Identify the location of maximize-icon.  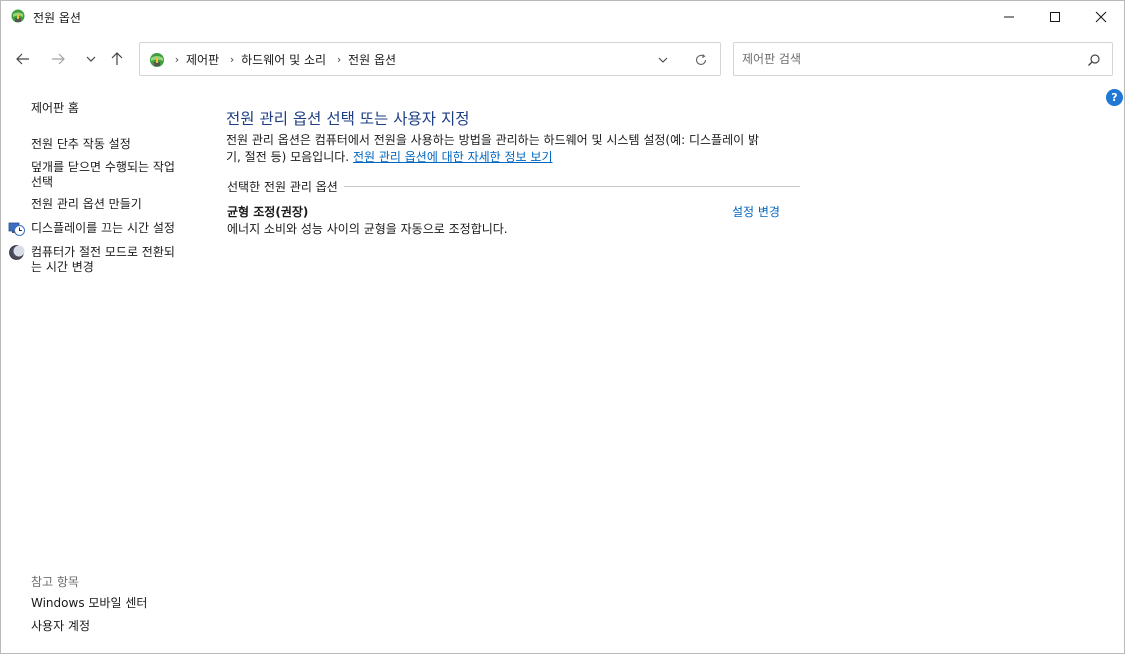
(1055, 16).